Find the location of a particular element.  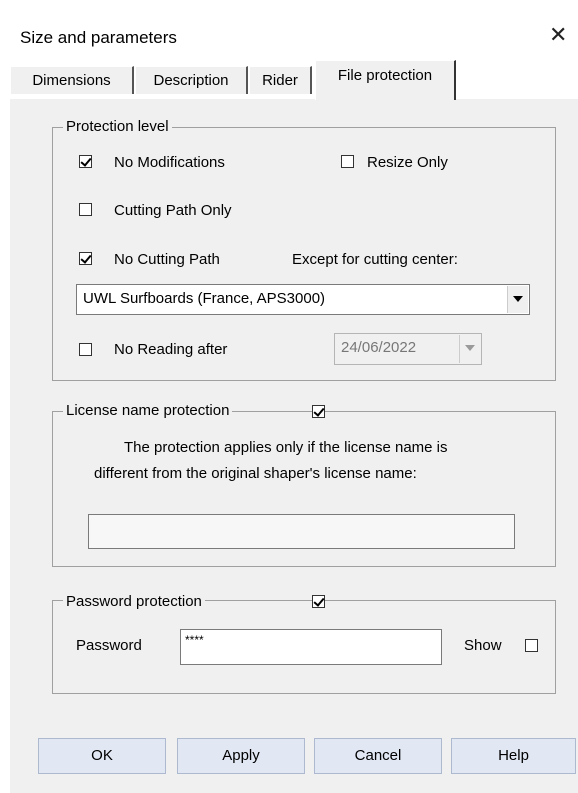

password-input: **** is located at coordinates (311, 647).